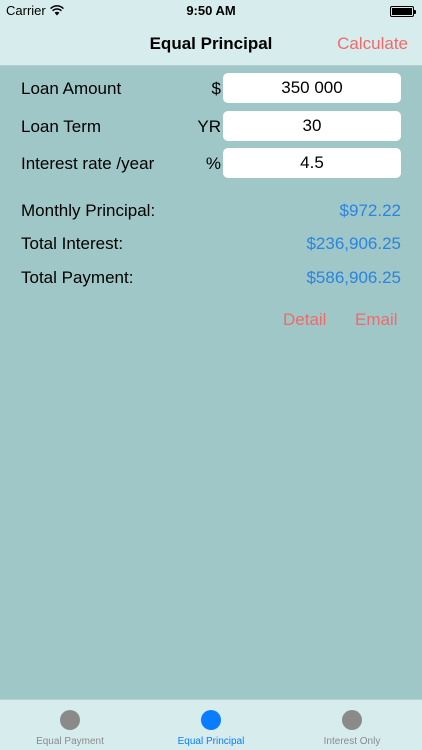 This screenshot has width=422, height=750. I want to click on interest-rate-label: Interest rate /year, so click(88, 163).